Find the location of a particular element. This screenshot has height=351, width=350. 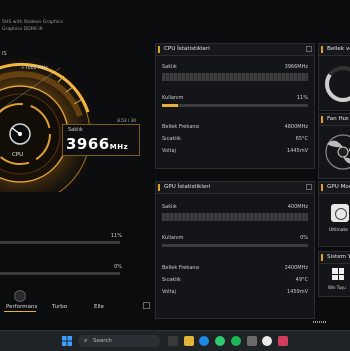

gpu-mem-value: 2400MHz is located at coordinates (296, 268).